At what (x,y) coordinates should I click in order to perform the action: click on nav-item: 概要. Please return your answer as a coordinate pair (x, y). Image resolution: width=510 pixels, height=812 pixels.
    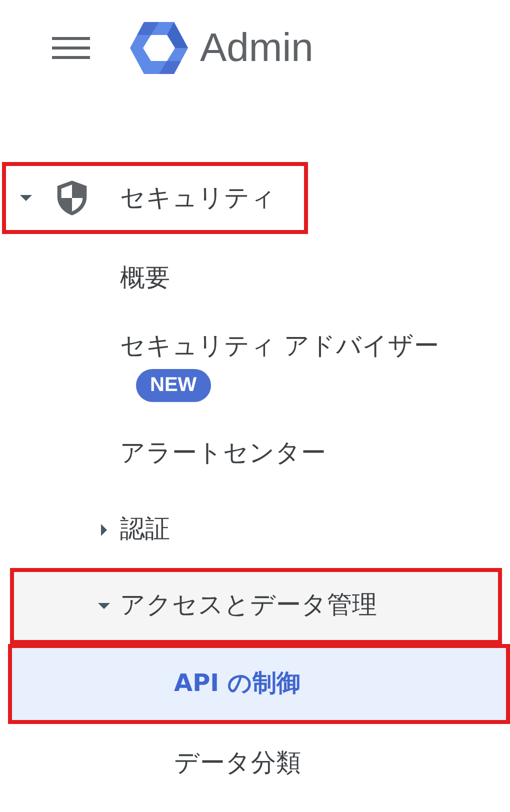
    Looking at the image, I should click on (256, 278).